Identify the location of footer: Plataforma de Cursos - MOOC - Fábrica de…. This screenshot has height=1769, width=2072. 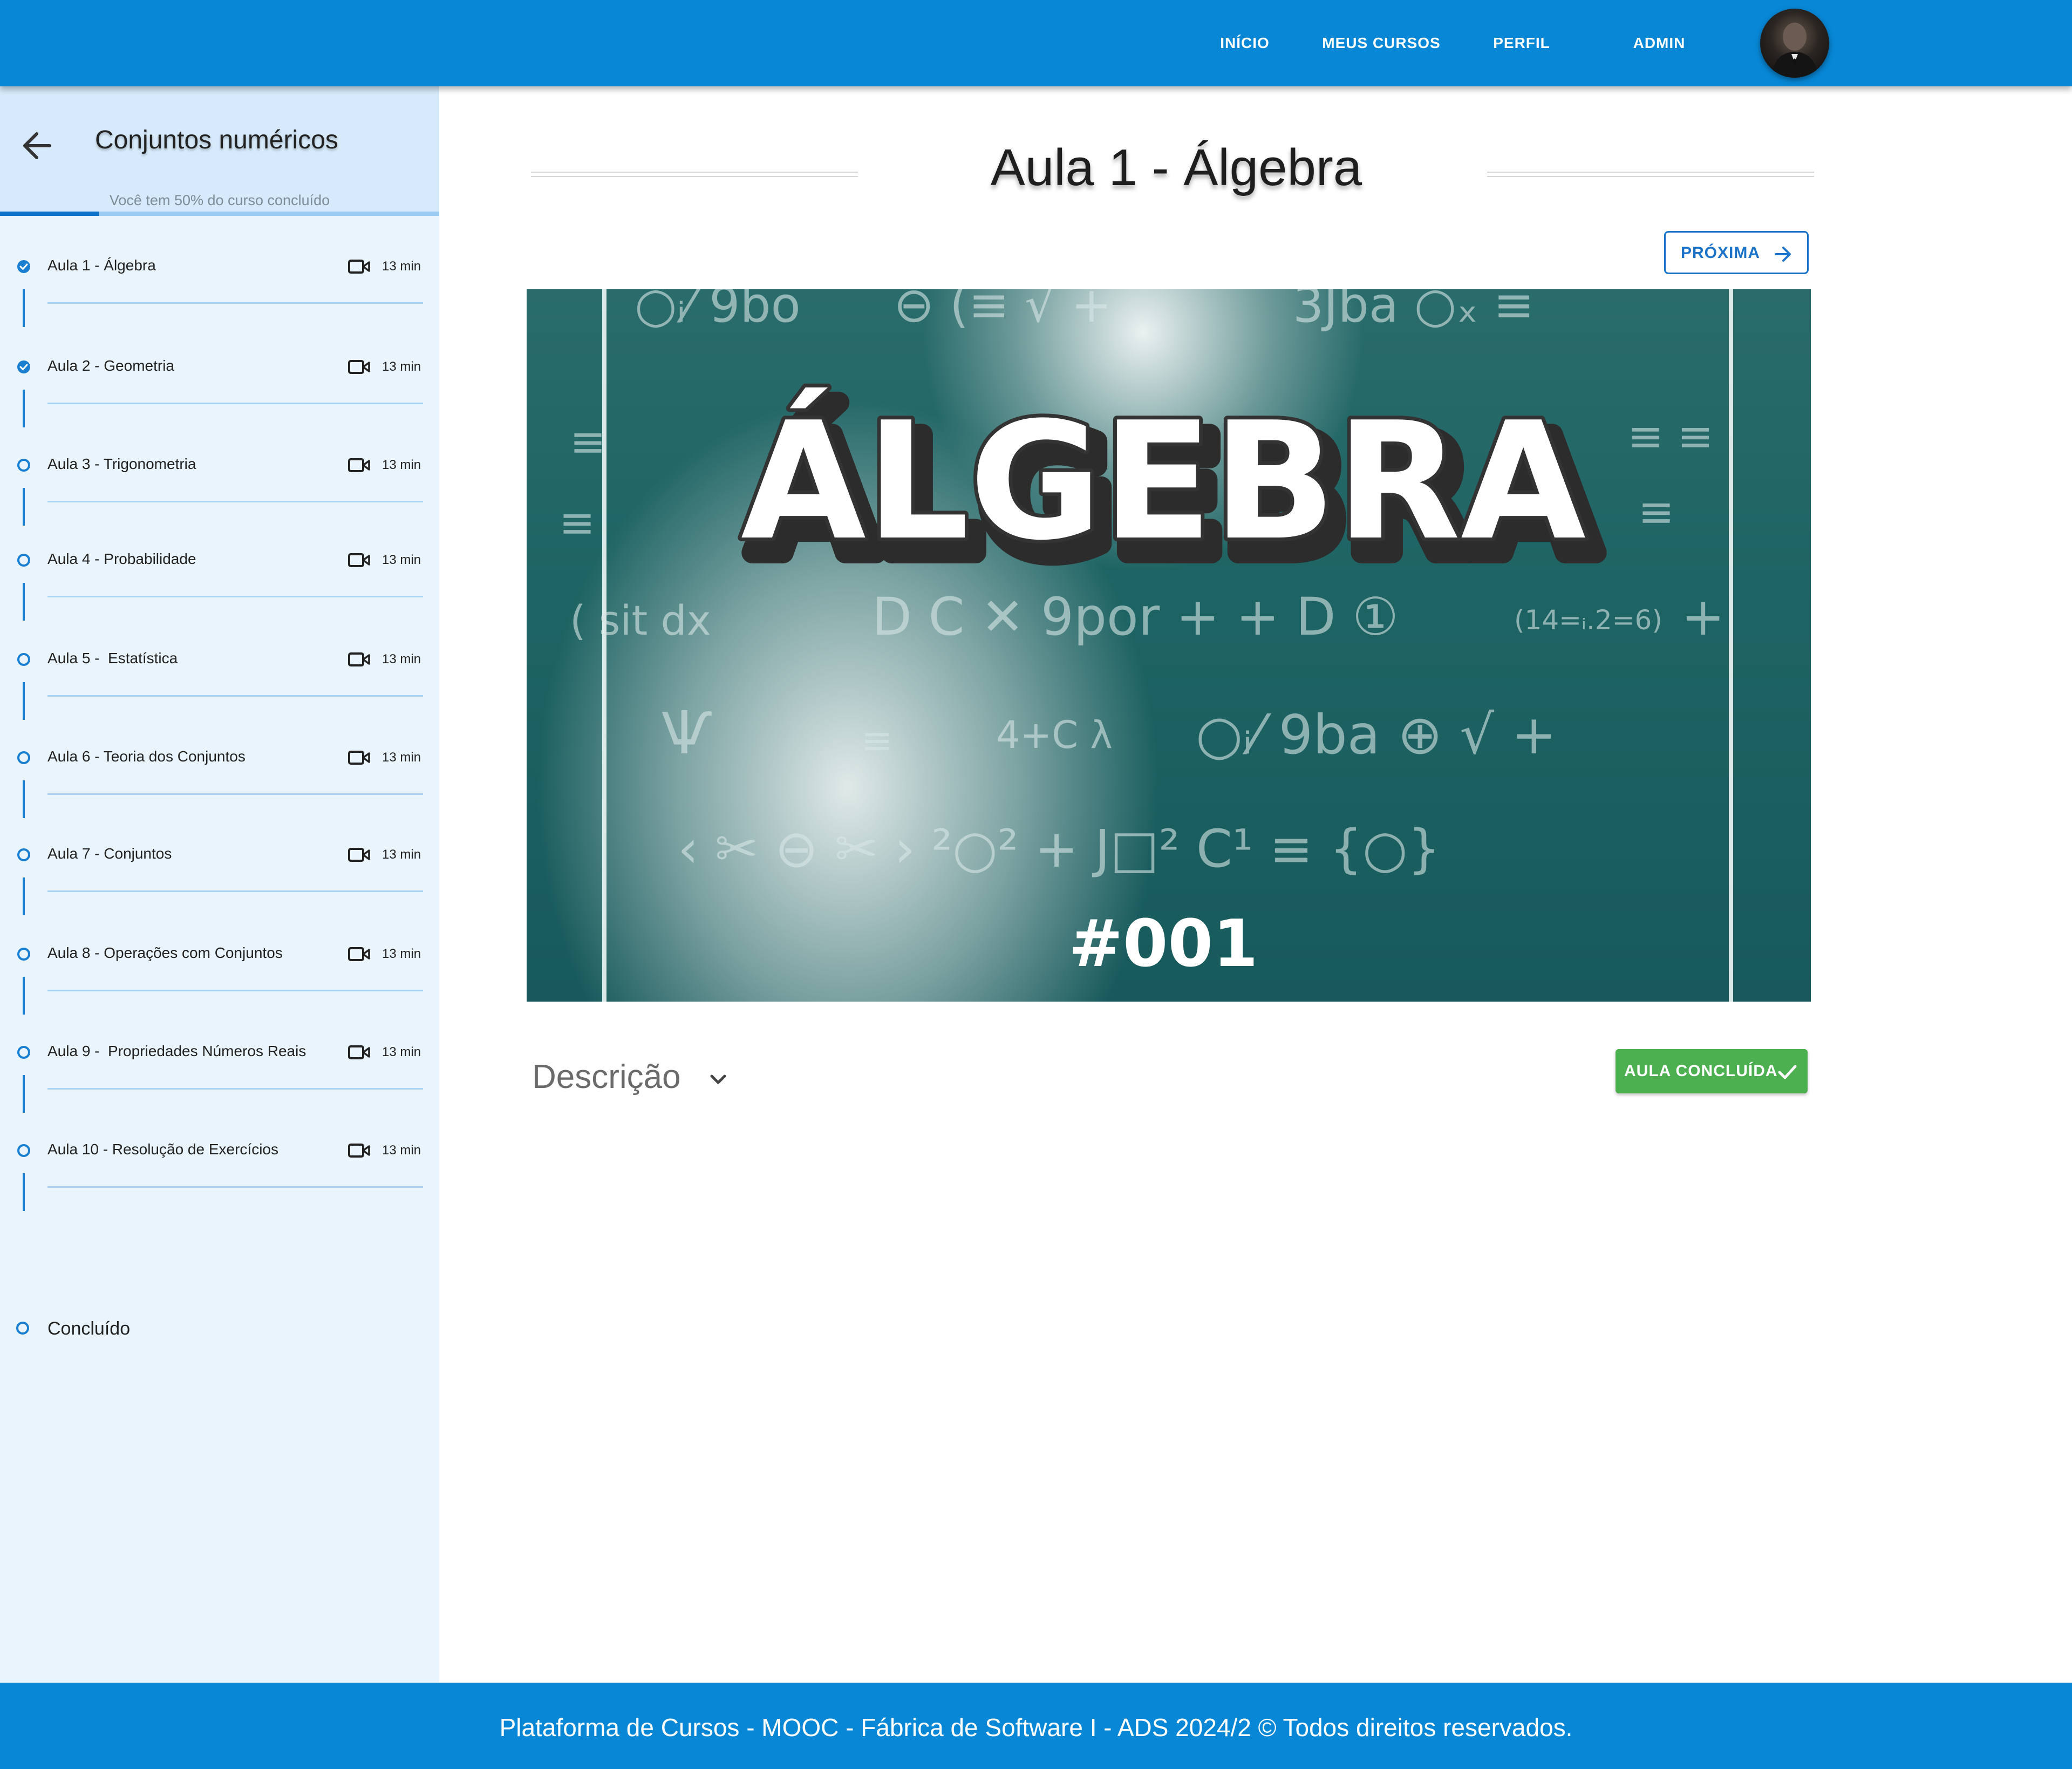
(1036, 1726).